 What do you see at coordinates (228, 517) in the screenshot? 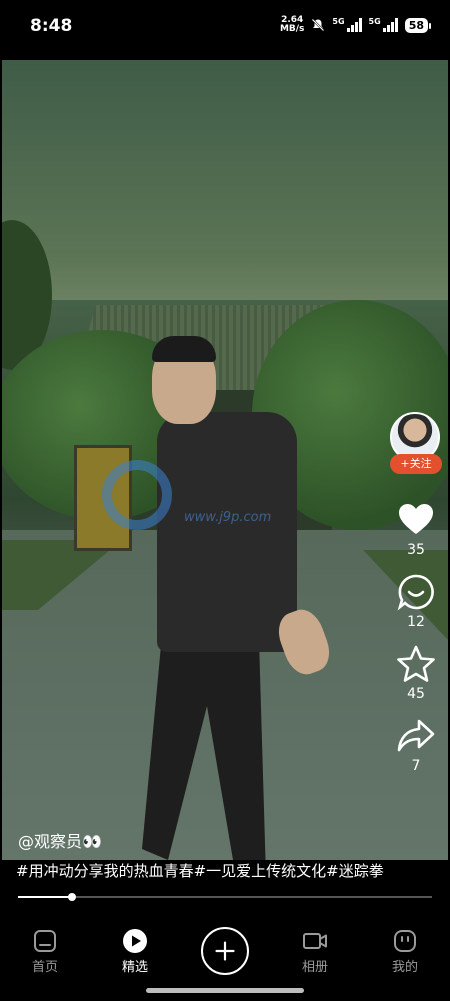
I see `watermark-text: www.j9p.com` at bounding box center [228, 517].